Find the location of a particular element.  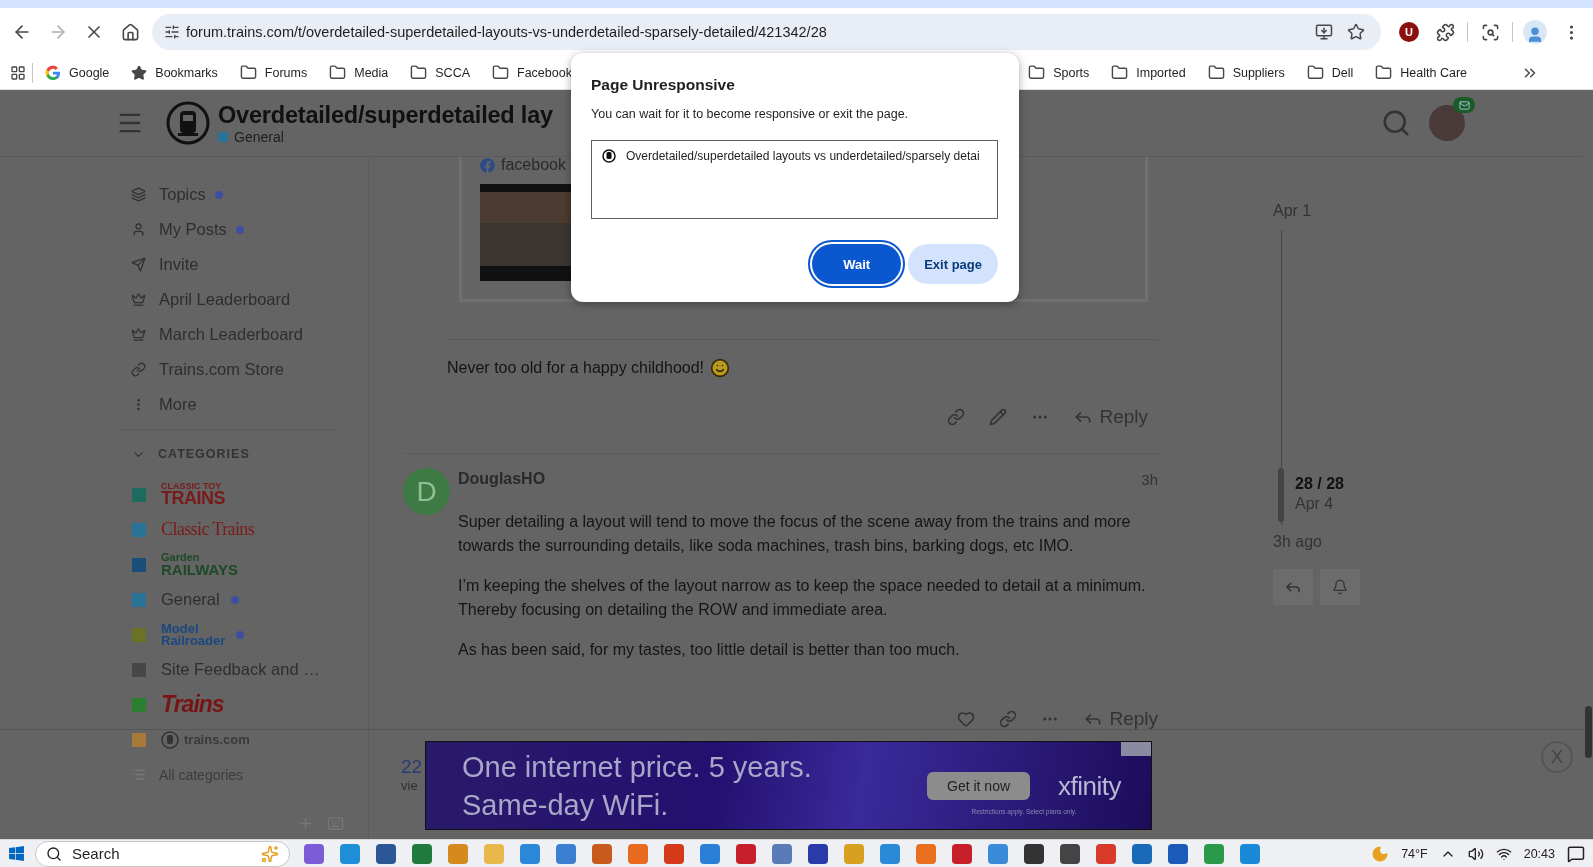

smiley-icon is located at coordinates (720, 368).